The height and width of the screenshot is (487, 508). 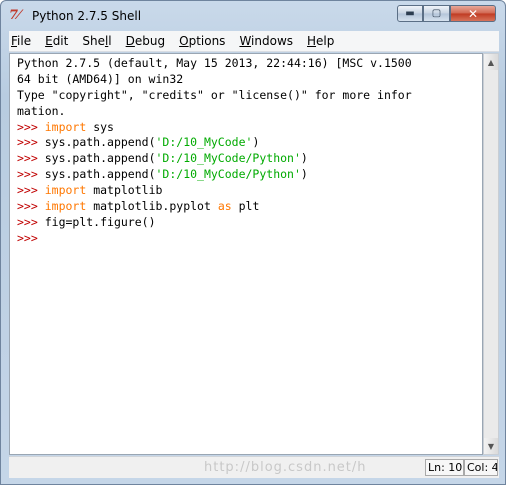 What do you see at coordinates (204, 142) in the screenshot?
I see `string-token: 'D:/10_MyCode'` at bounding box center [204, 142].